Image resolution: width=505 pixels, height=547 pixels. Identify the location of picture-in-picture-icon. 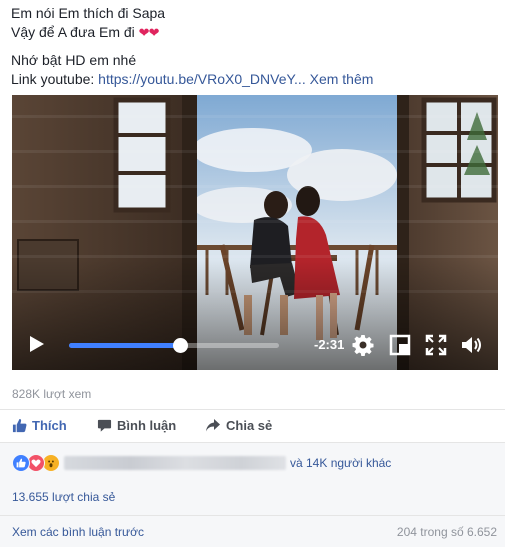
(400, 345).